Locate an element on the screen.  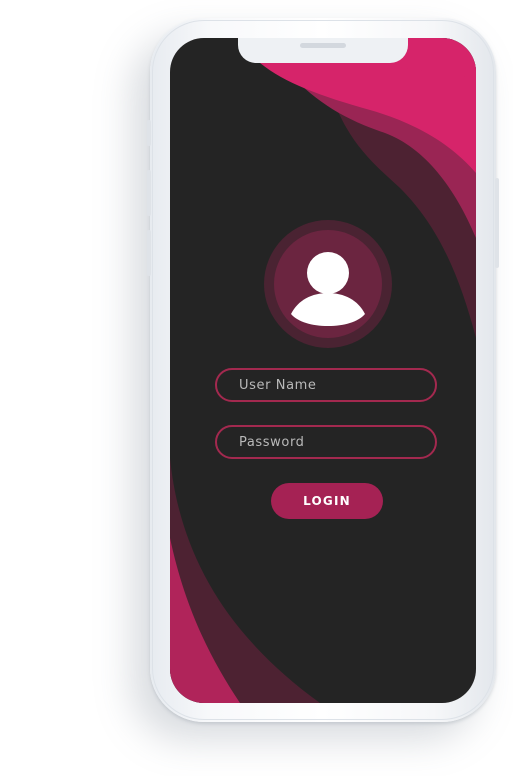
password-input: Password is located at coordinates (326, 442).